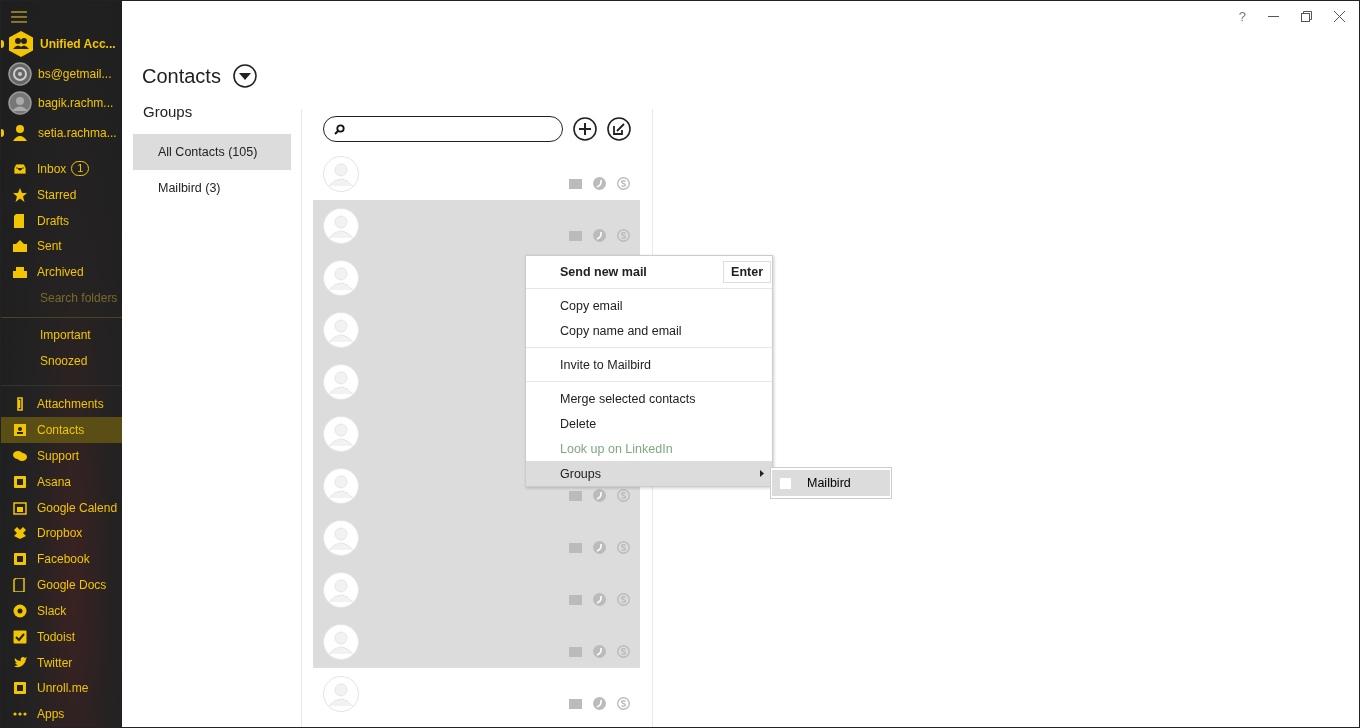 The image size is (1360, 728). Describe the element at coordinates (61, 533) in the screenshot. I see `app-item: Dropbox` at that location.